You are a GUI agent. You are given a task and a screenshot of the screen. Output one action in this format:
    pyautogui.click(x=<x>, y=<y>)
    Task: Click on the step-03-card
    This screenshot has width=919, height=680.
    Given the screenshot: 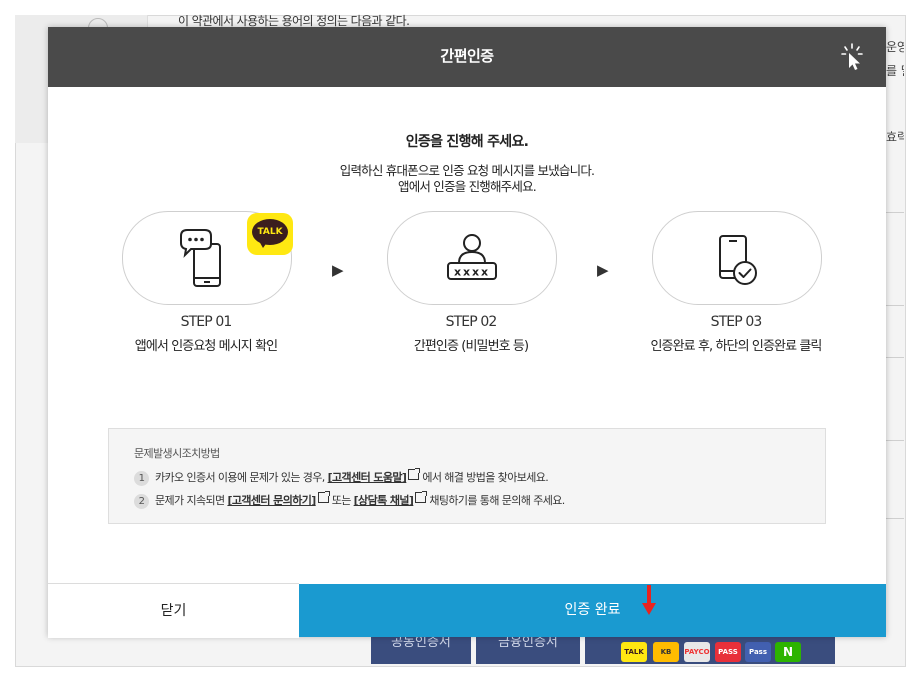 What is the action you would take?
    pyautogui.click(x=737, y=258)
    